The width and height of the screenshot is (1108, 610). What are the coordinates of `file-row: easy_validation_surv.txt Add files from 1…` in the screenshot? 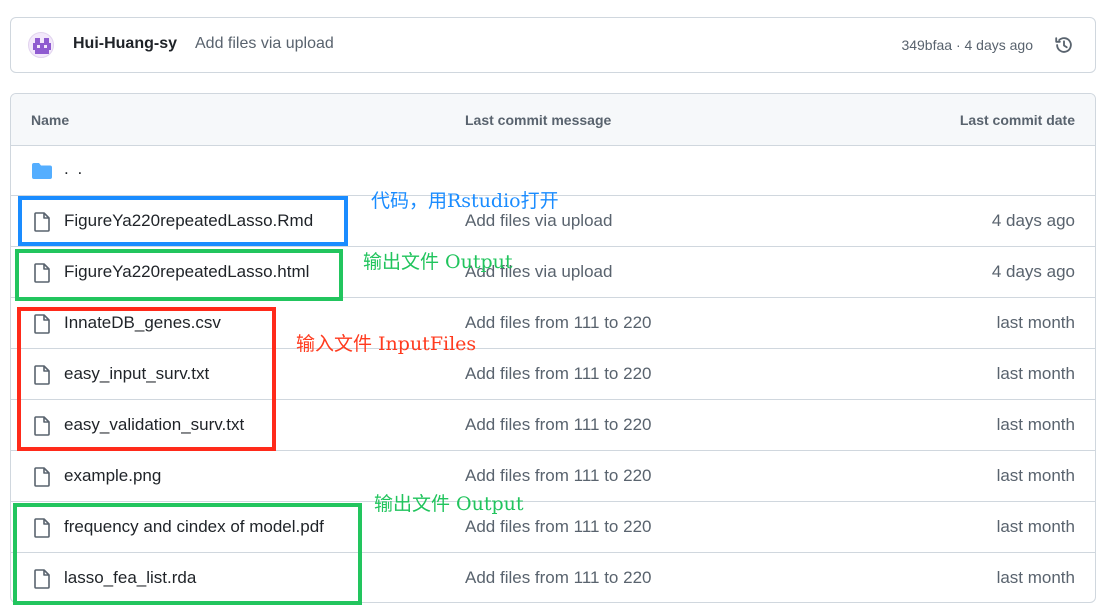 It's located at (553, 425).